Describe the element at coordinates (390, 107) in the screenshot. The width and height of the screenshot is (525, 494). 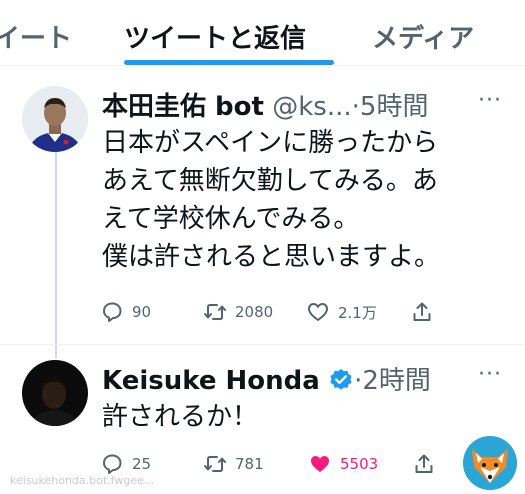
I see `timestamp: ·5時間` at that location.